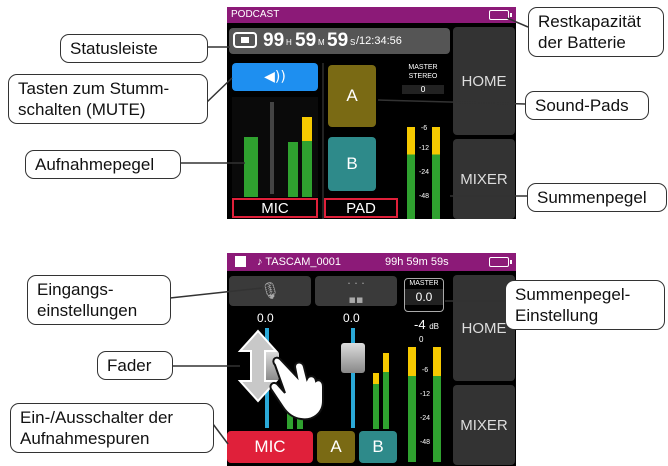  Describe the element at coordinates (596, 32) in the screenshot. I see `callout-battery: Restkapazität der Batterie` at that location.